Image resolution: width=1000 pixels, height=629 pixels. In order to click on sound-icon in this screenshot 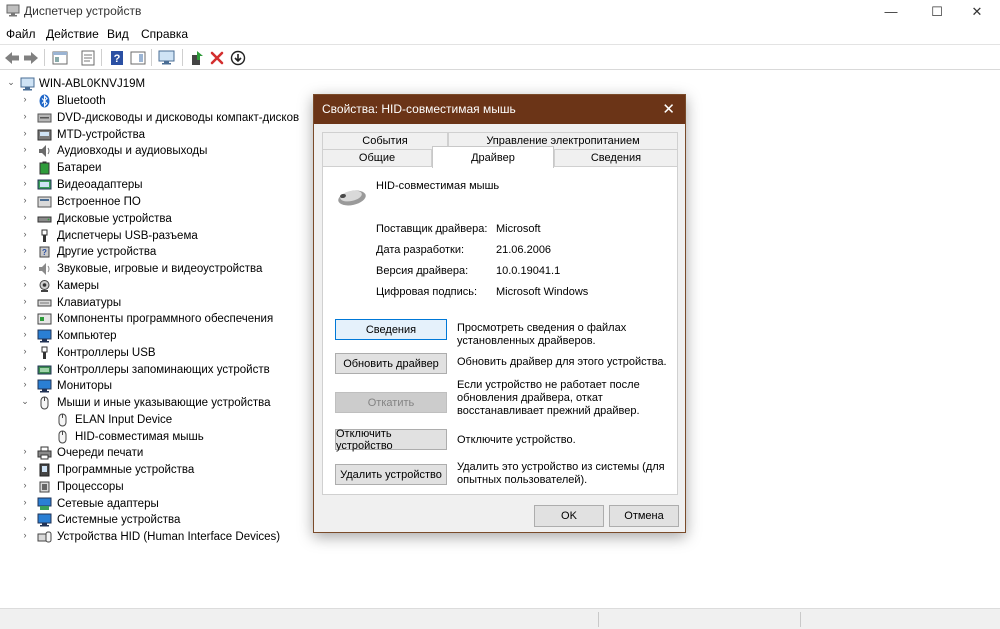, I will do `click(44, 269)`.